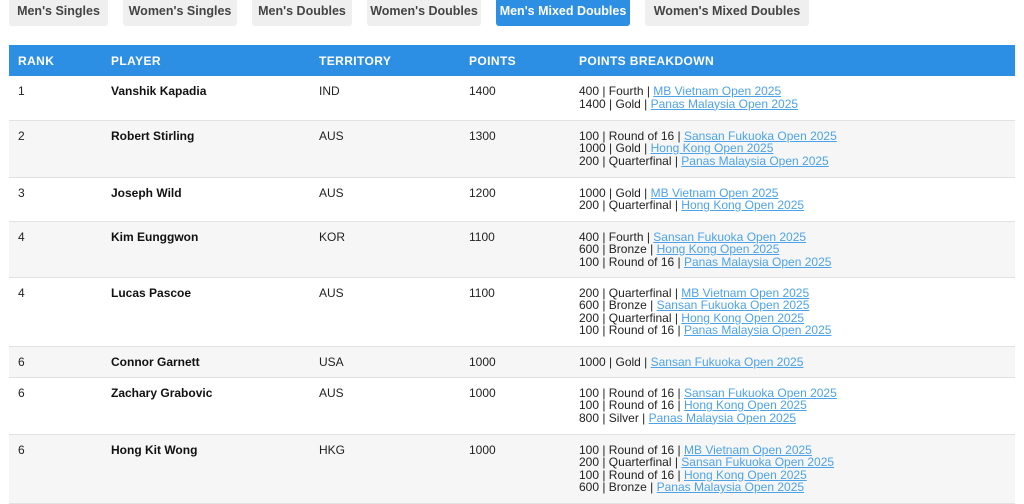  Describe the element at coordinates (482, 135) in the screenshot. I see `points-cell: 1300` at that location.